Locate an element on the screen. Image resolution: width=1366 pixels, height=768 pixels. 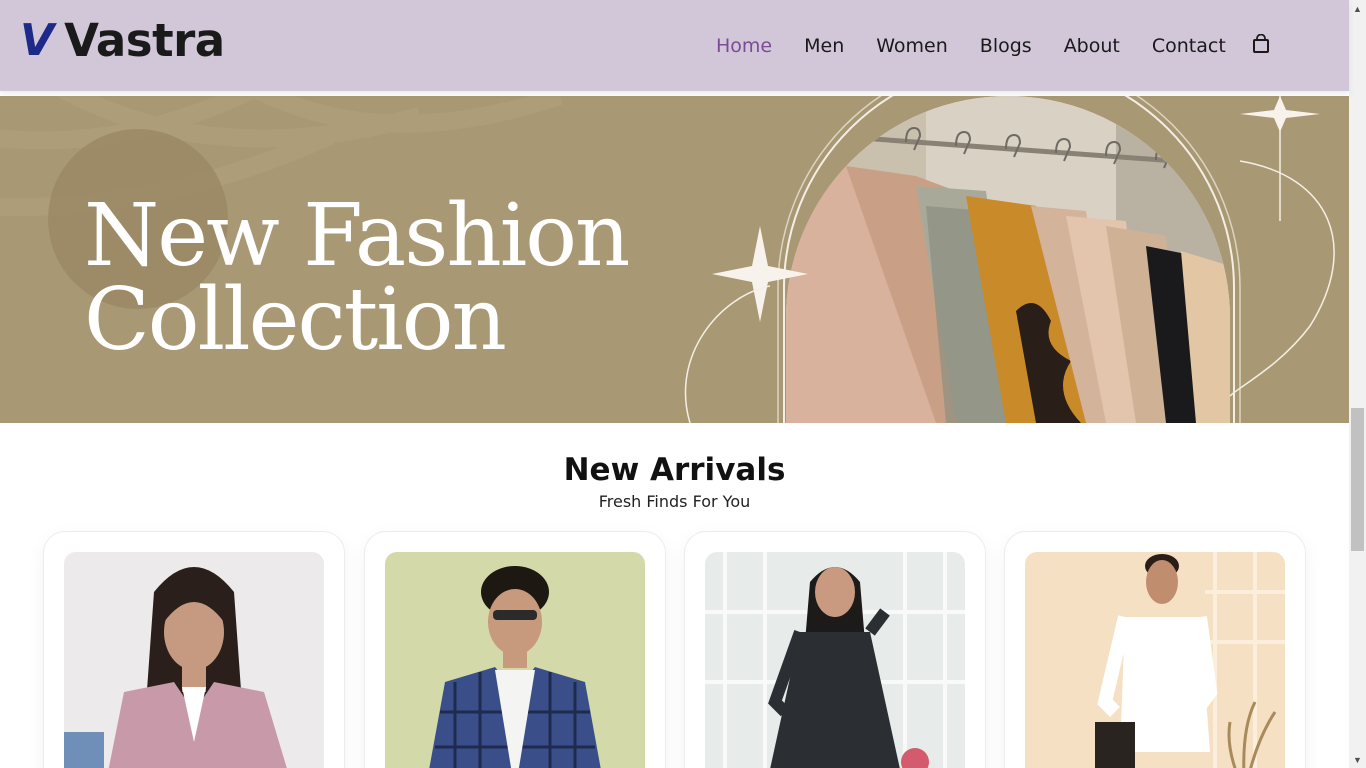
scroll-down-arrow-icon: ▼ is located at coordinates (1357, 759).